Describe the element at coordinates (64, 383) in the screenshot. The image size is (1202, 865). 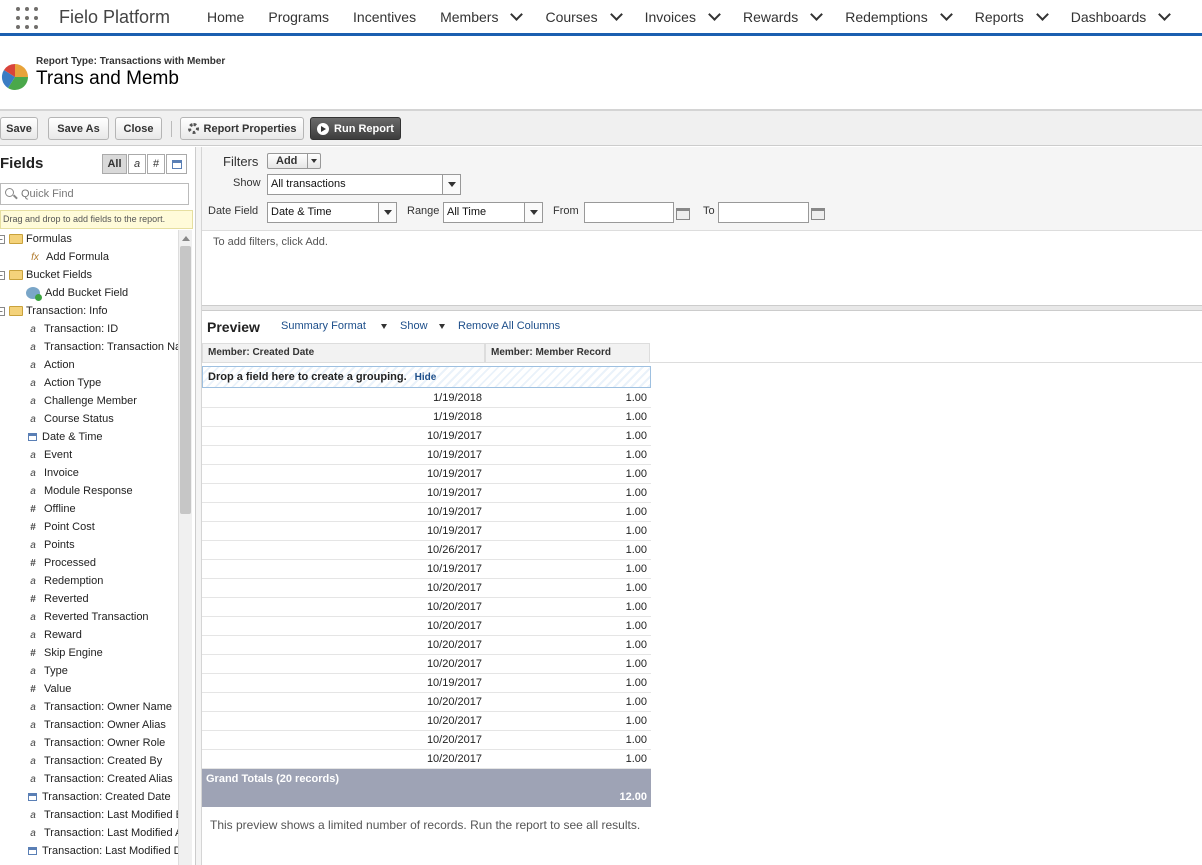
I see `field-item: a Action Type` at that location.